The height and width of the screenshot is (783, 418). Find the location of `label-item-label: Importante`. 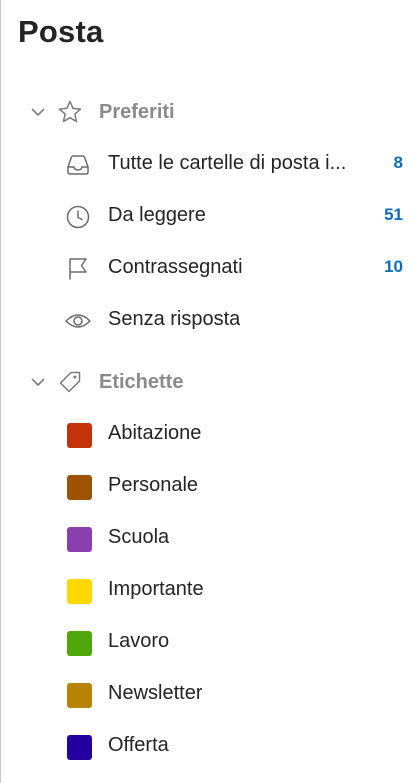

label-item-label: Importante is located at coordinates (156, 589).